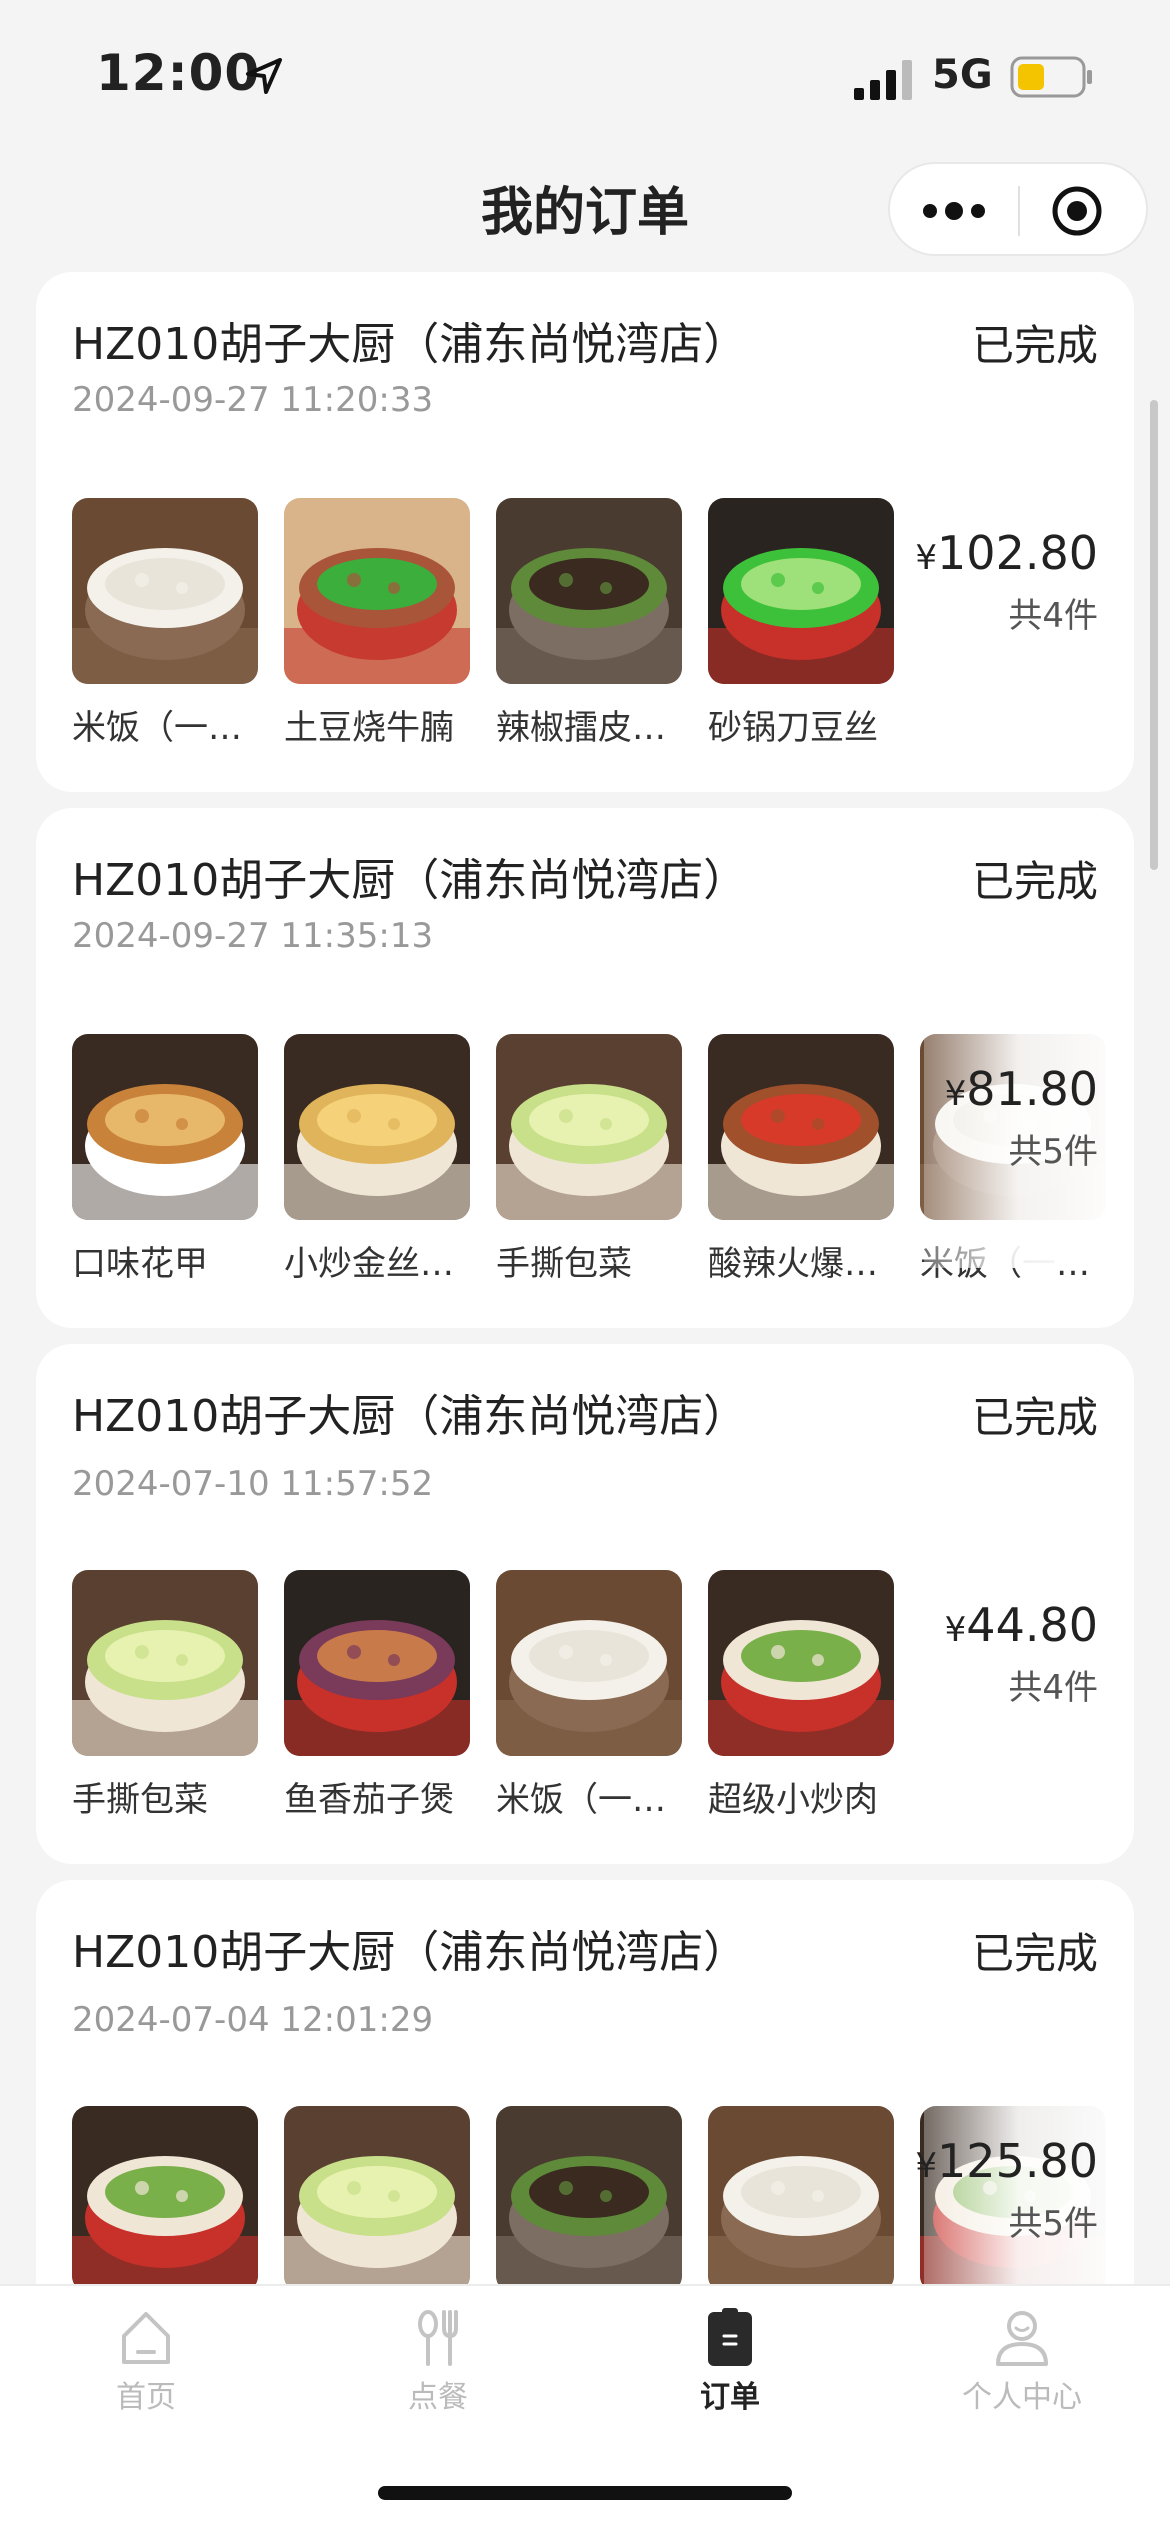 The image size is (1170, 2532). I want to click on mini-program-capsule, so click(1018, 209).